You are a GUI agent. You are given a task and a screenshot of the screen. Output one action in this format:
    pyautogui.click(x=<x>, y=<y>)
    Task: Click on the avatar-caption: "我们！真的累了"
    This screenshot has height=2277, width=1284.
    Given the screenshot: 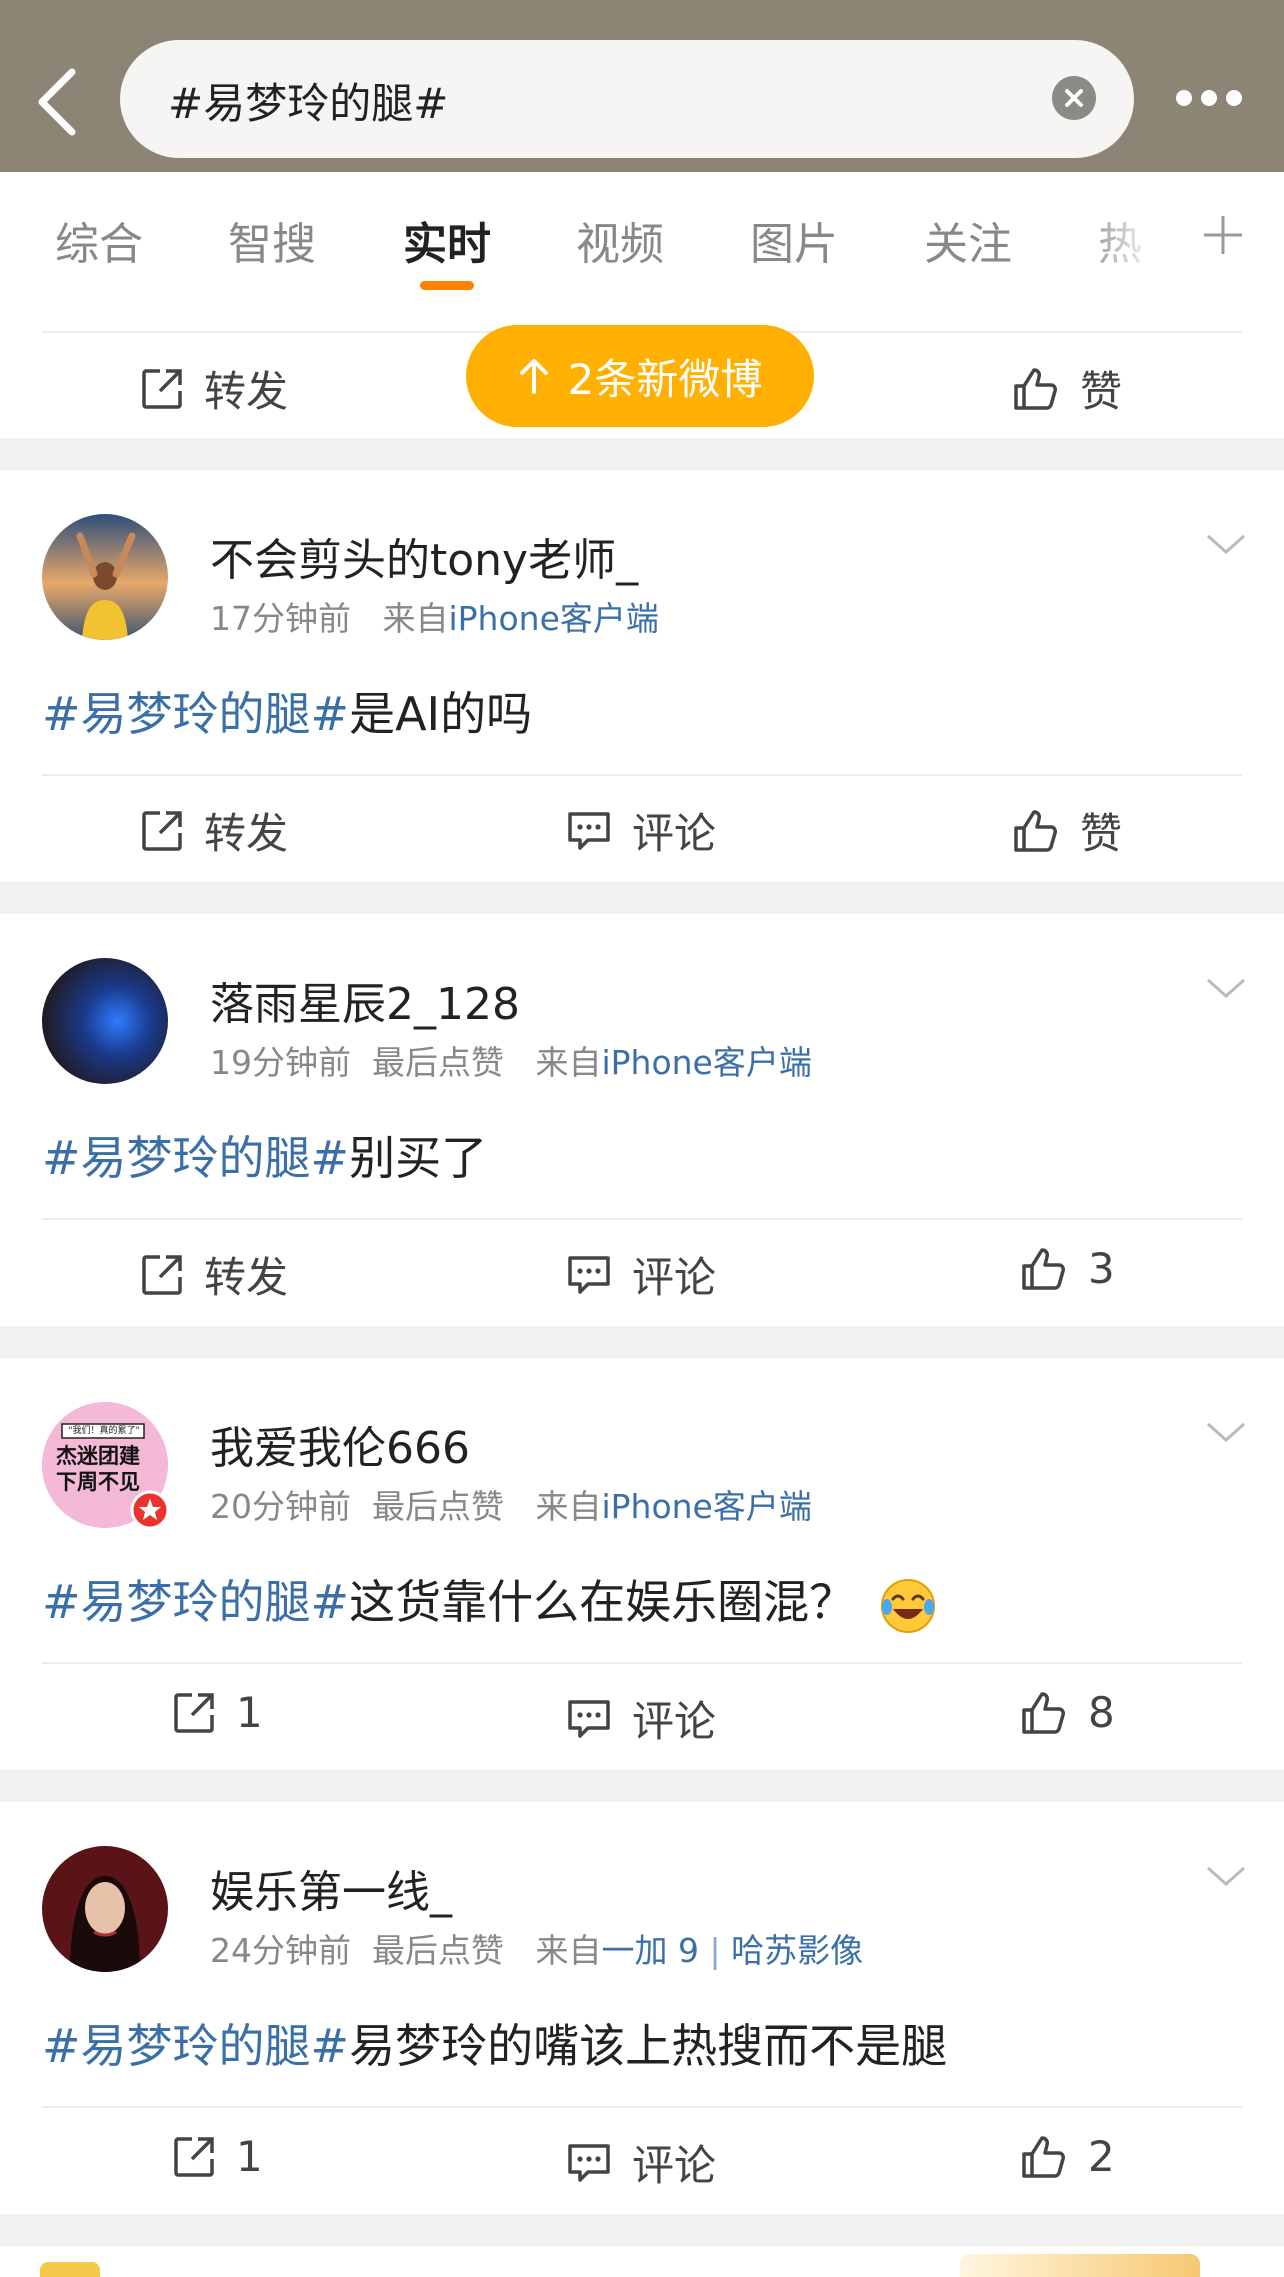 What is the action you would take?
    pyautogui.click(x=104, y=1431)
    